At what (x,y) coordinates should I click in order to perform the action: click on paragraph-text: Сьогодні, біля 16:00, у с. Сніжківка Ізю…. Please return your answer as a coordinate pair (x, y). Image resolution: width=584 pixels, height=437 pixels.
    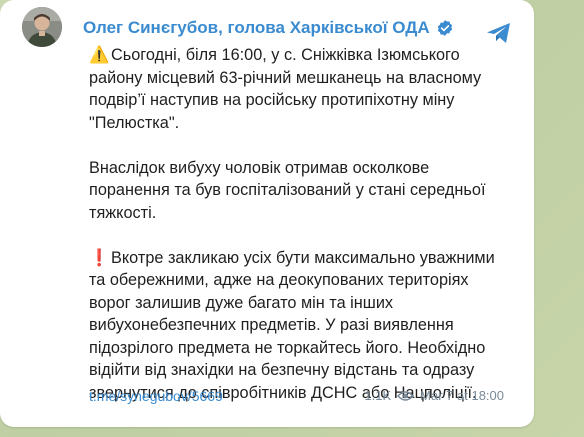
    Looking at the image, I should click on (285, 89).